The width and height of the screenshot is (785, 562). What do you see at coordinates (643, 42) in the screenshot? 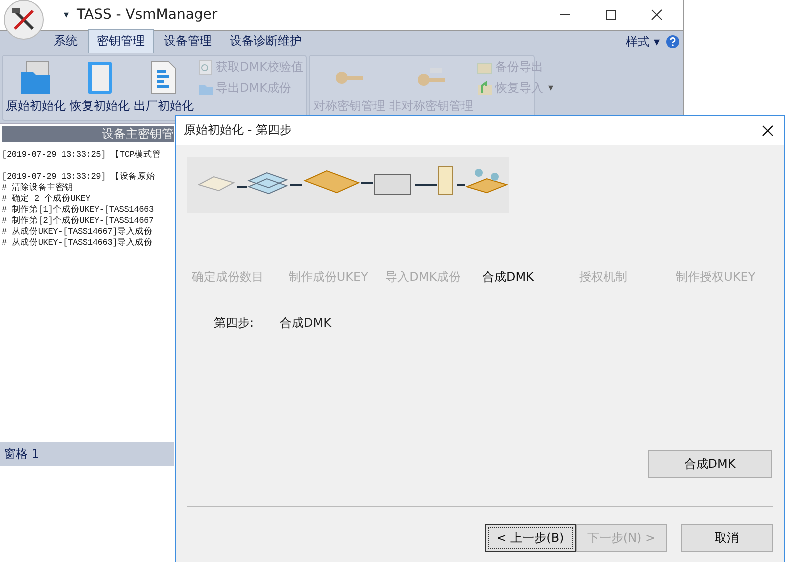
I see `style-menu: 样式 ▾` at bounding box center [643, 42].